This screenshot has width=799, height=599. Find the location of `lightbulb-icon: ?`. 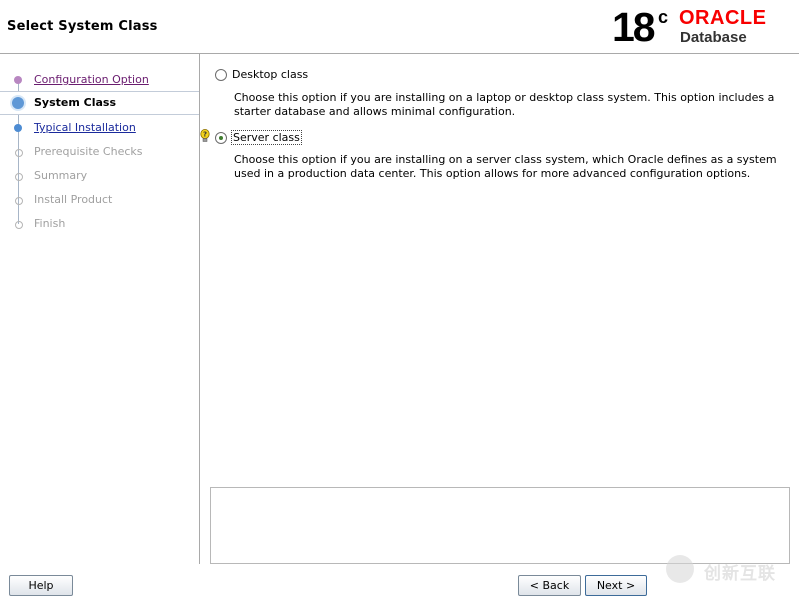

lightbulb-icon: ? is located at coordinates (205, 135).